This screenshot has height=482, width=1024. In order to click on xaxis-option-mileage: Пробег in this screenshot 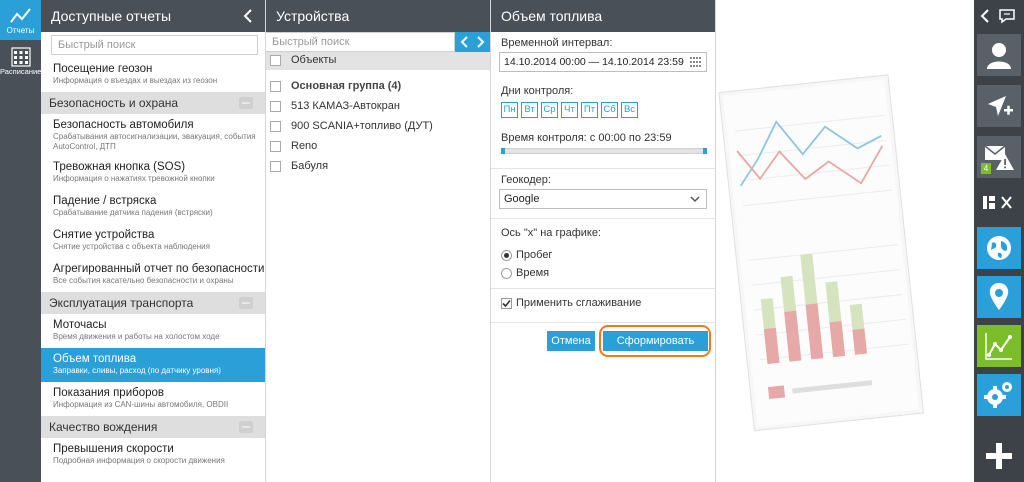, I will do `click(526, 255)`.